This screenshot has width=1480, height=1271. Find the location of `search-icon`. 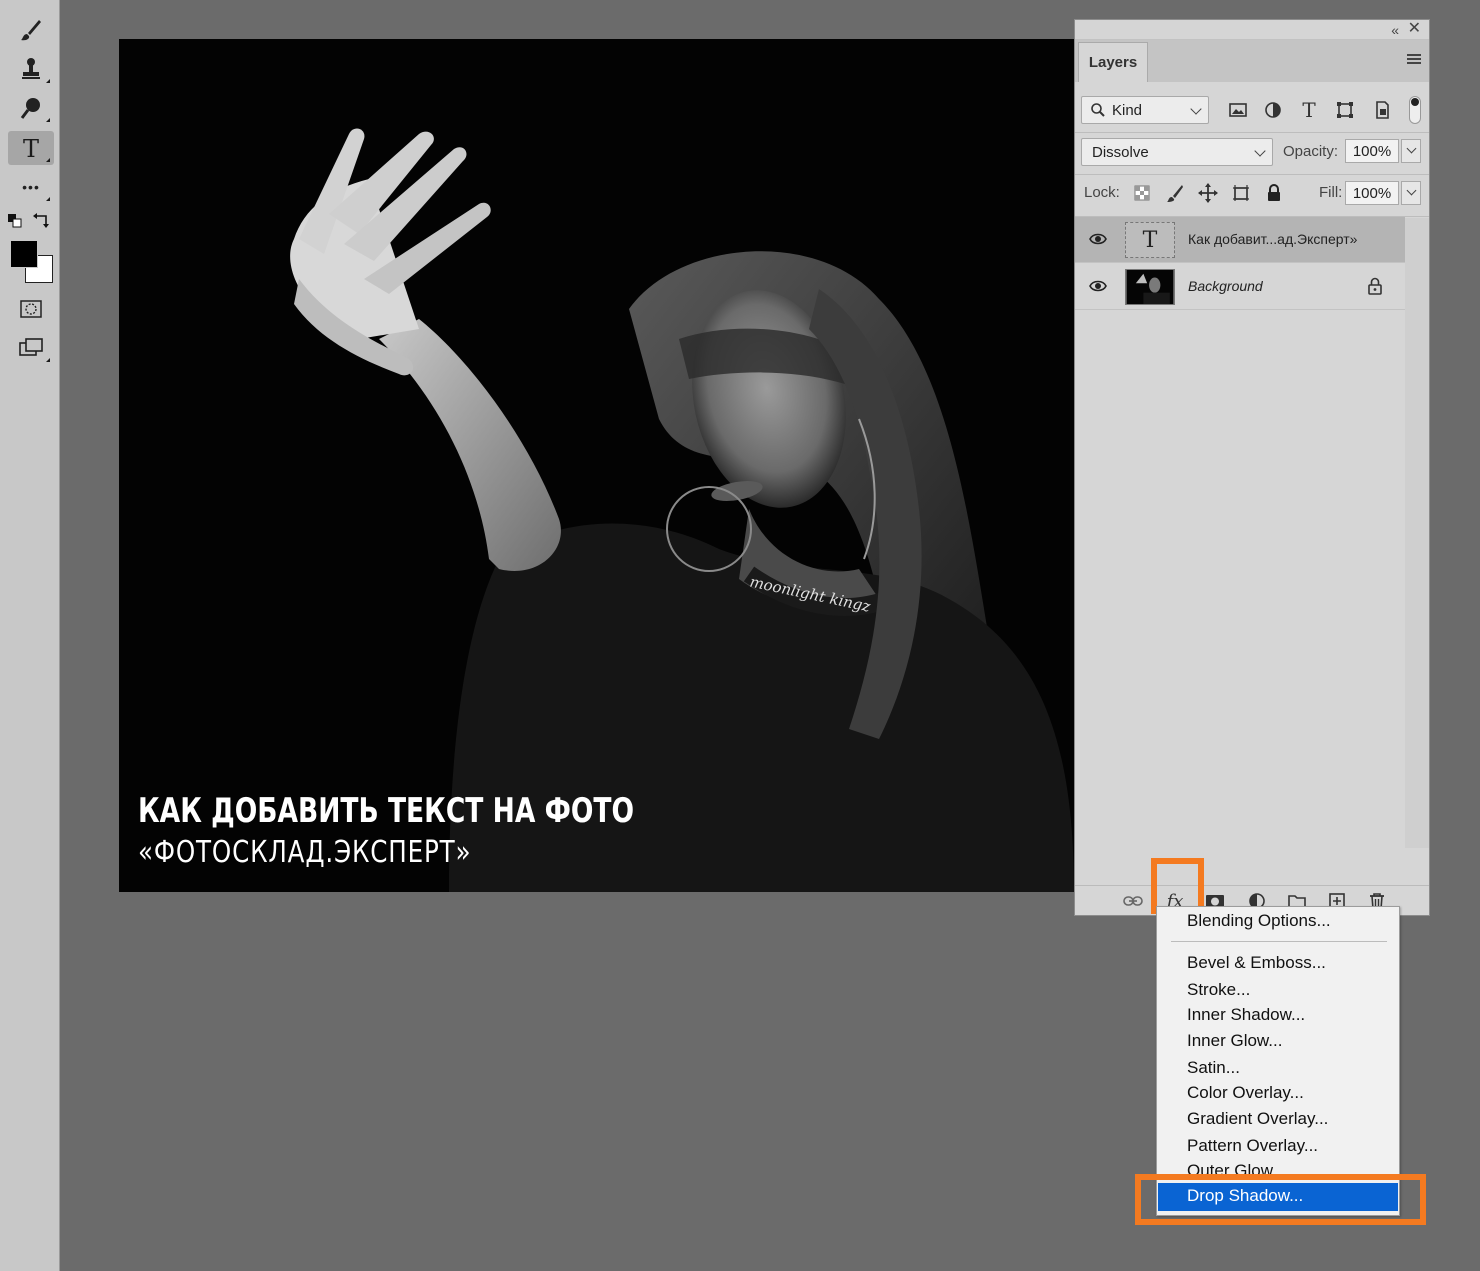

search-icon is located at coordinates (1098, 110).